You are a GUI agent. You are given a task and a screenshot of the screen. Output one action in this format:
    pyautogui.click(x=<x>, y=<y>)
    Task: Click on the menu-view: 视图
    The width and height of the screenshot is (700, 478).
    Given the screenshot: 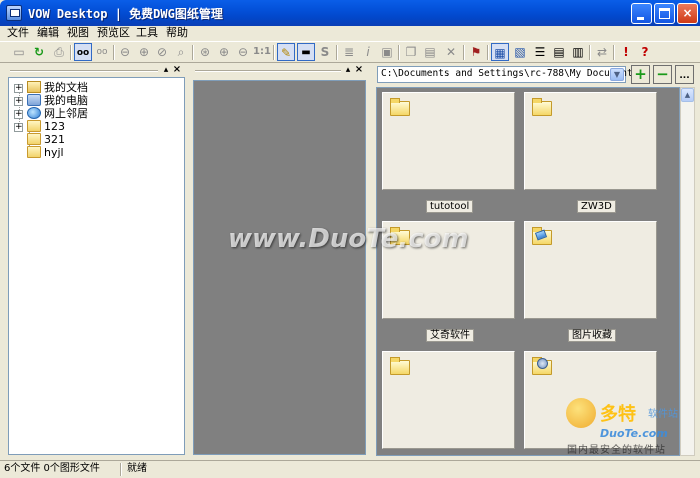 What is the action you would take?
    pyautogui.click(x=78, y=33)
    